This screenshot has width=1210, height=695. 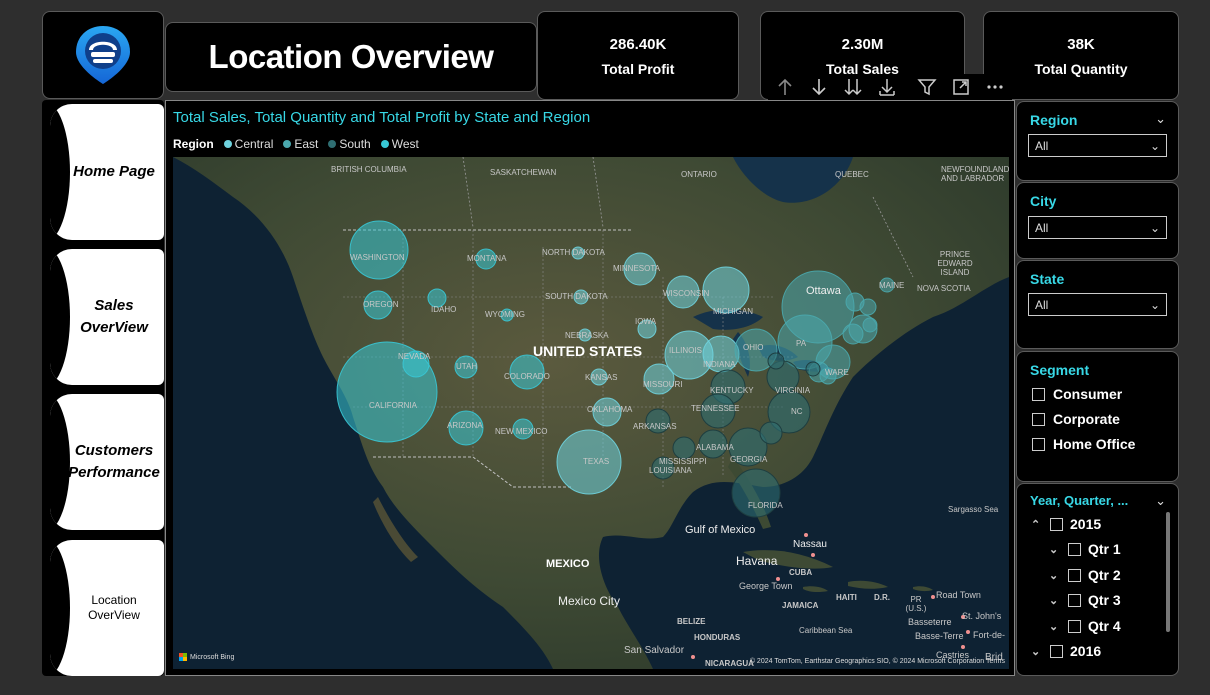 I want to click on kpi-label: Total Quantity, so click(x=1081, y=69).